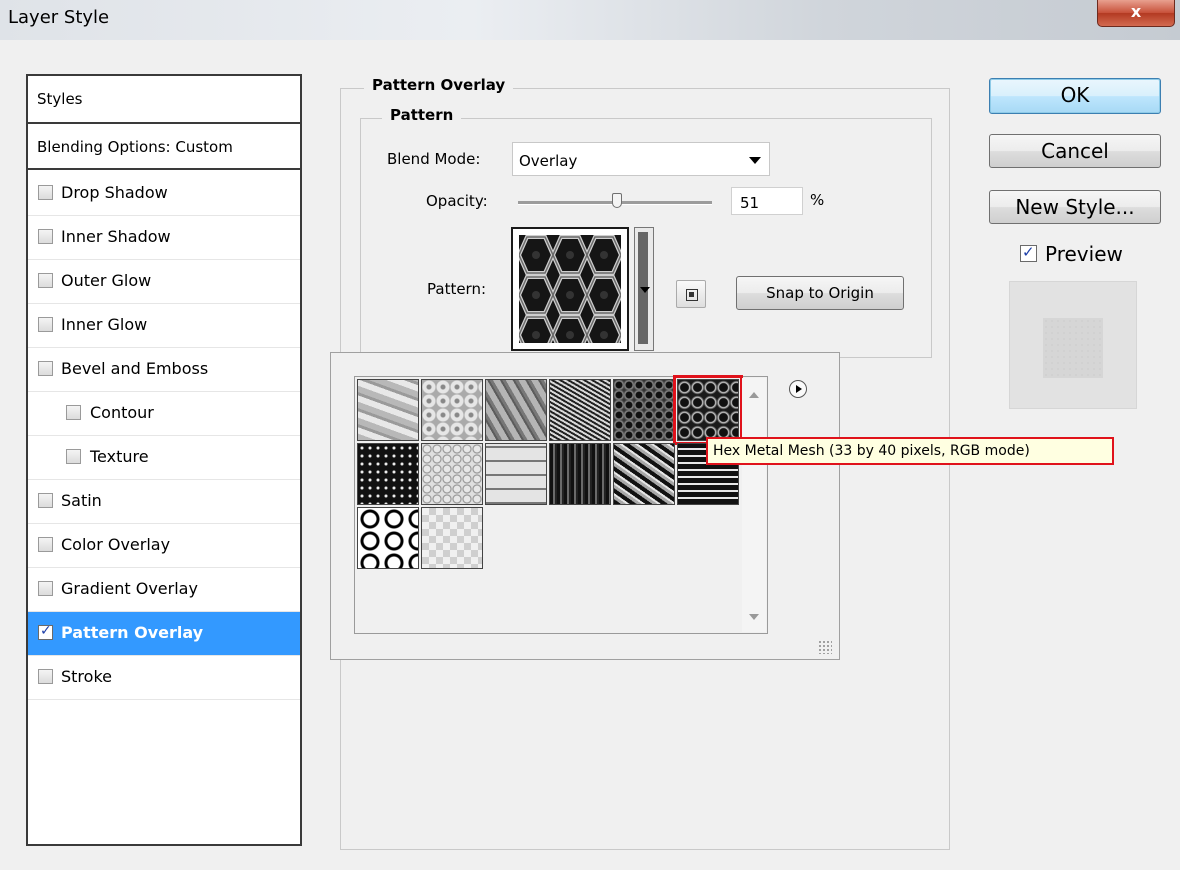 The image size is (1180, 870). Describe the element at coordinates (457, 289) in the screenshot. I see `pattern-label: Pattern:` at that location.